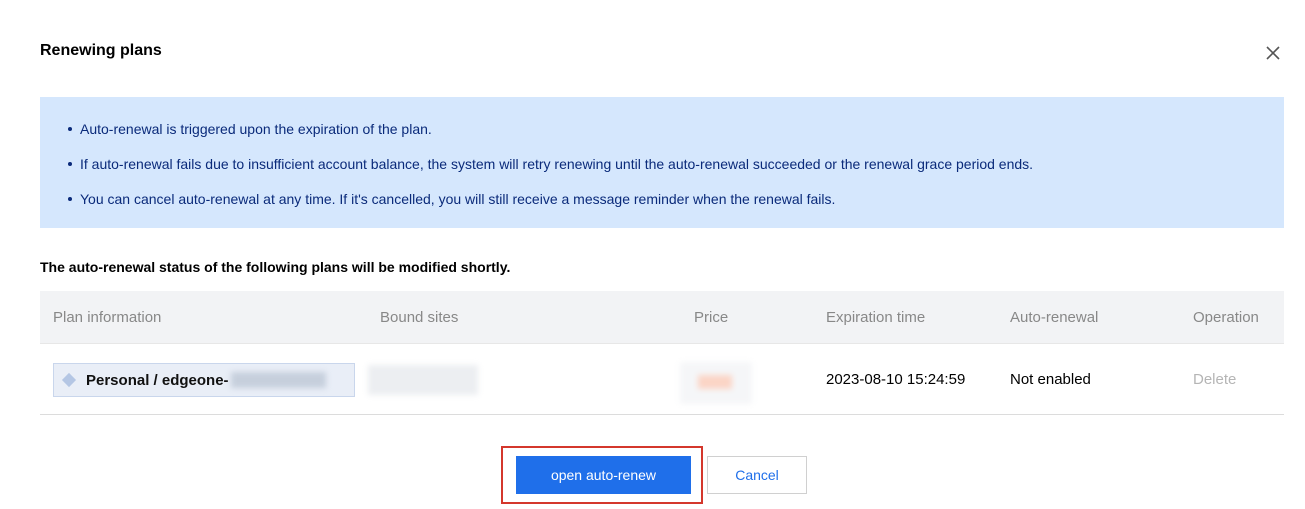 This screenshot has width=1305, height=509. I want to click on diamond-icon, so click(69, 380).